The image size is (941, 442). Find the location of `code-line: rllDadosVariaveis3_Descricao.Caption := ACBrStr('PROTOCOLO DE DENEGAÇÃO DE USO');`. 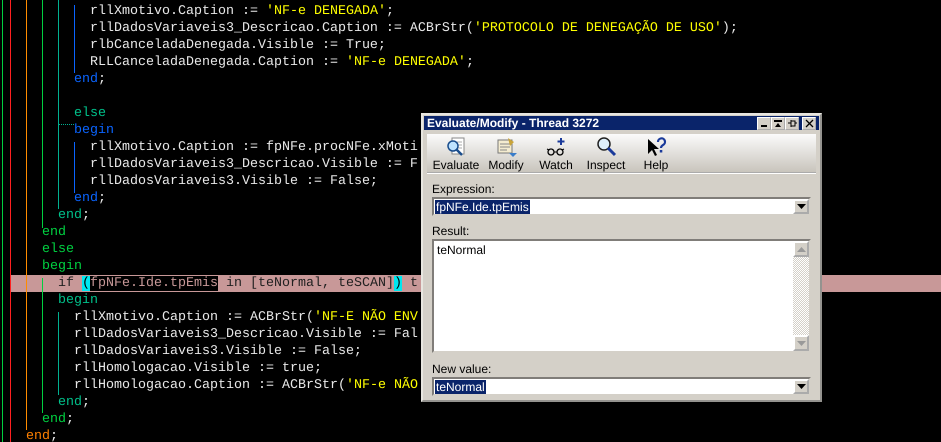

code-line: rllDadosVariaveis3_Descricao.Caption := ACBrStr('PROTOCOLO DE DENEGAÇÃO DE USO'); is located at coordinates (414, 28).